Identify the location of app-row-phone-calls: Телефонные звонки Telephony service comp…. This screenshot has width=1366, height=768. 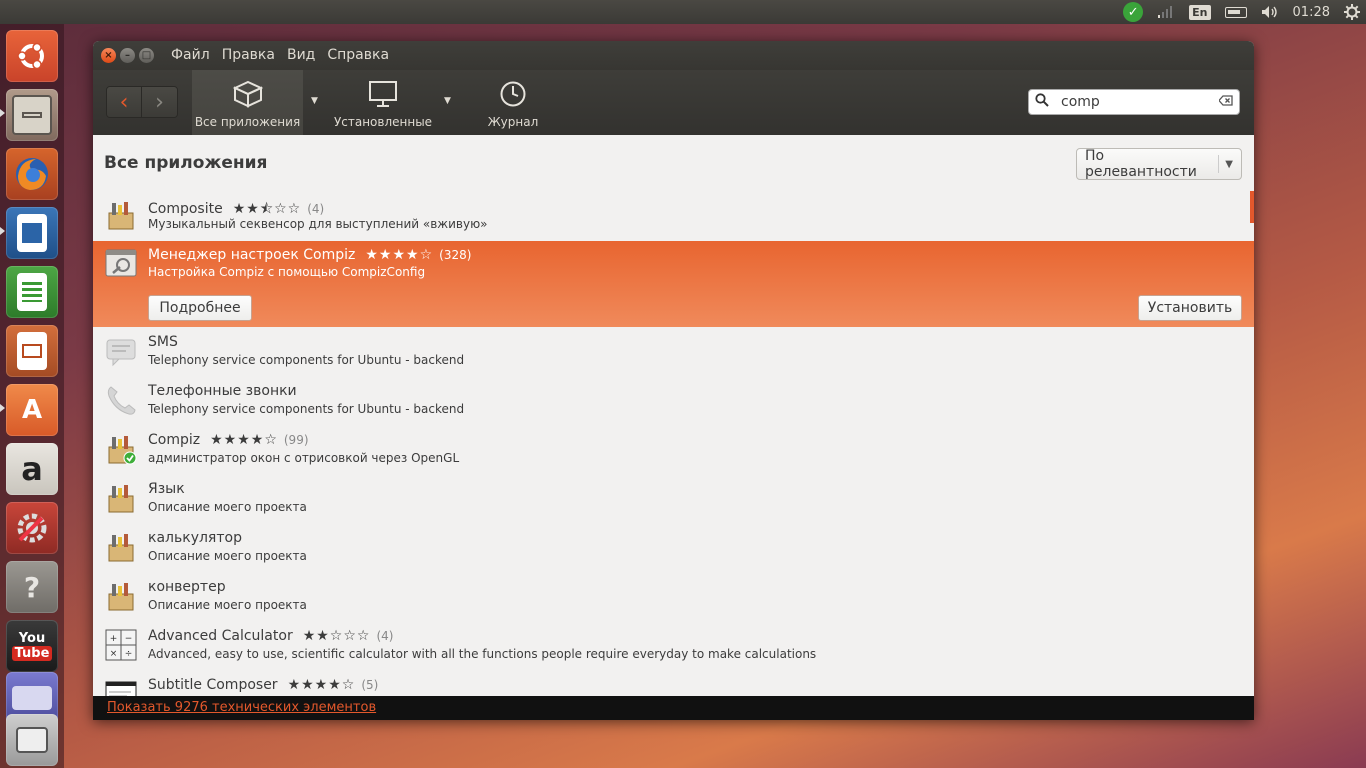
(673, 400).